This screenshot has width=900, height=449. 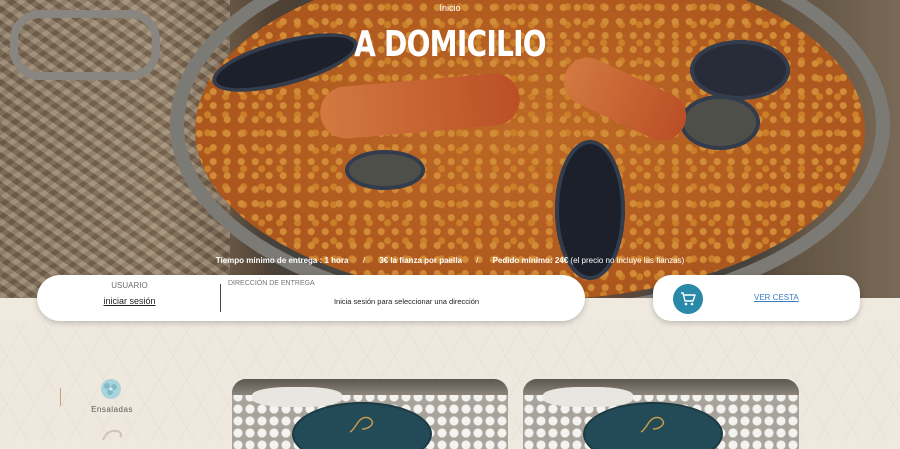 I want to click on min-order-note: (el precio no incluye las fianzas), so click(x=627, y=260).